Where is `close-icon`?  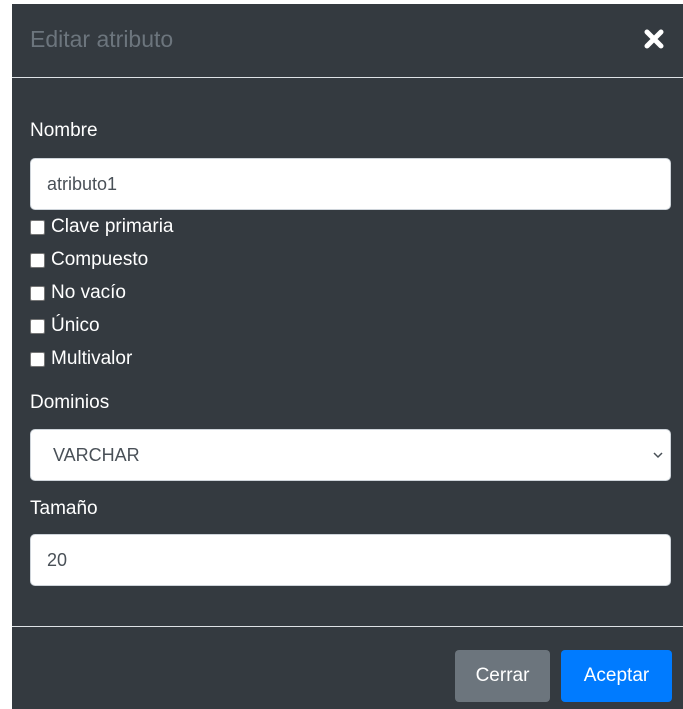
close-icon is located at coordinates (654, 39).